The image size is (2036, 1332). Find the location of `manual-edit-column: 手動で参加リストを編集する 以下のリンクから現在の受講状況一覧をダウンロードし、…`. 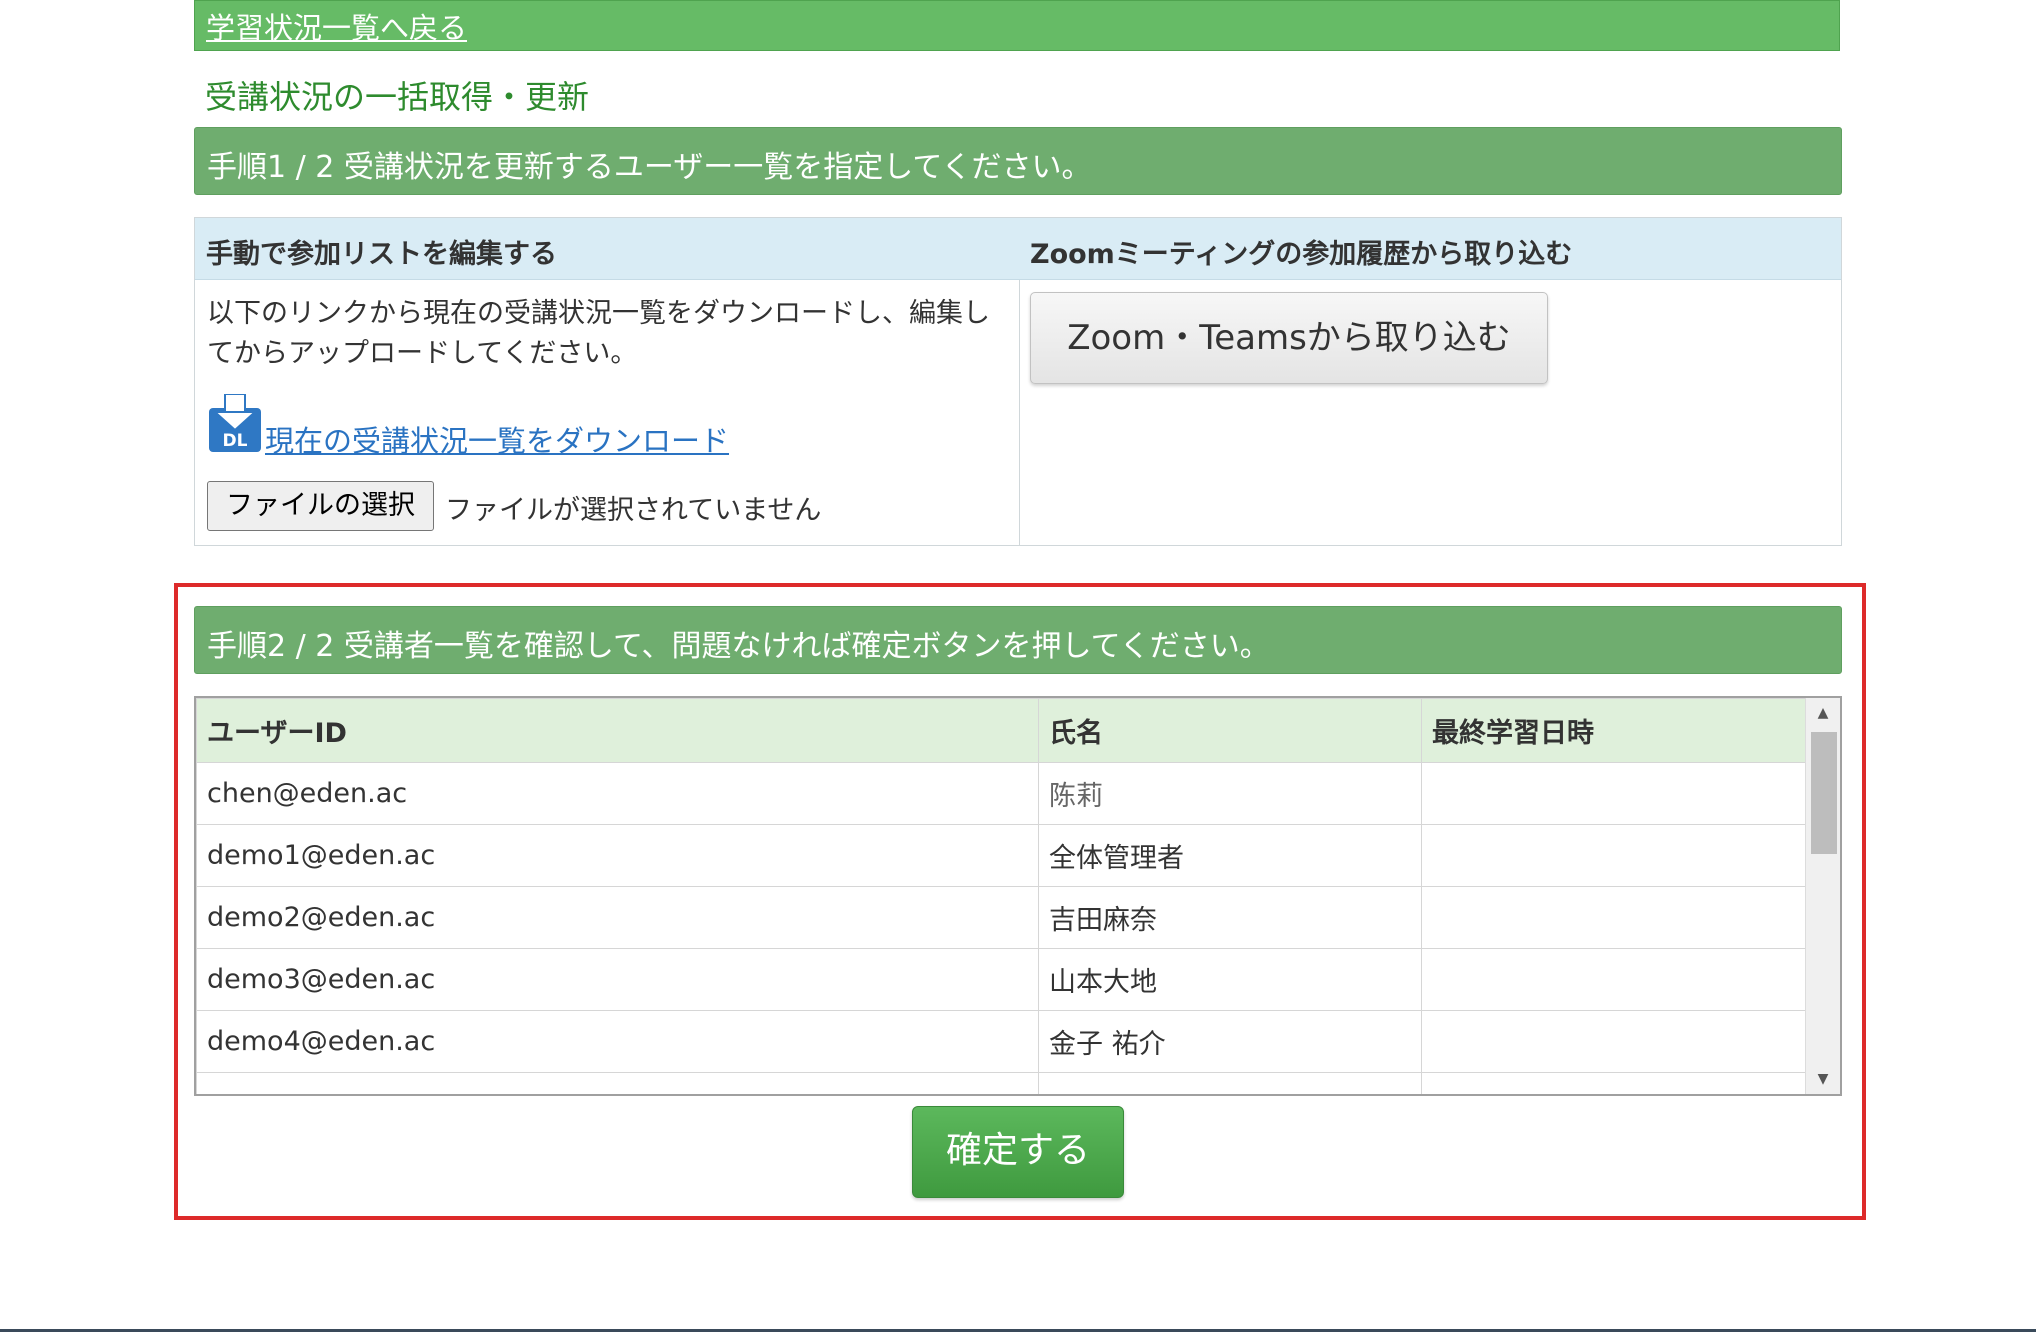

manual-edit-column: 手動で参加リストを編集する 以下のリンクから現在の受講状況一覧をダウンロードし、… is located at coordinates (607, 381).